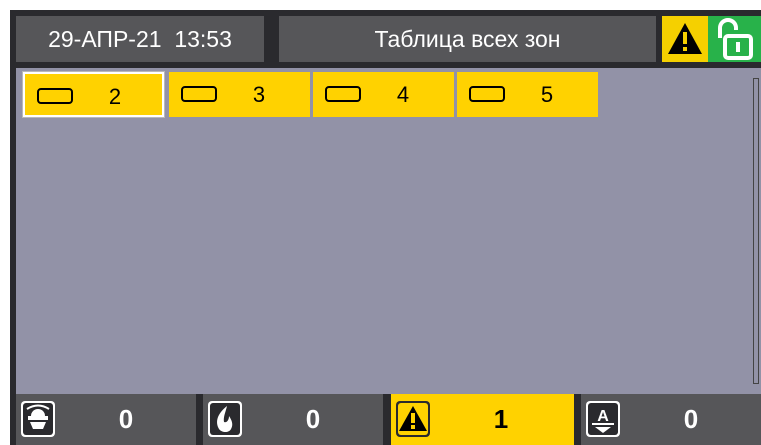 This screenshot has width=761, height=445. I want to click on page-title: Таблица всех зон, so click(467, 39).